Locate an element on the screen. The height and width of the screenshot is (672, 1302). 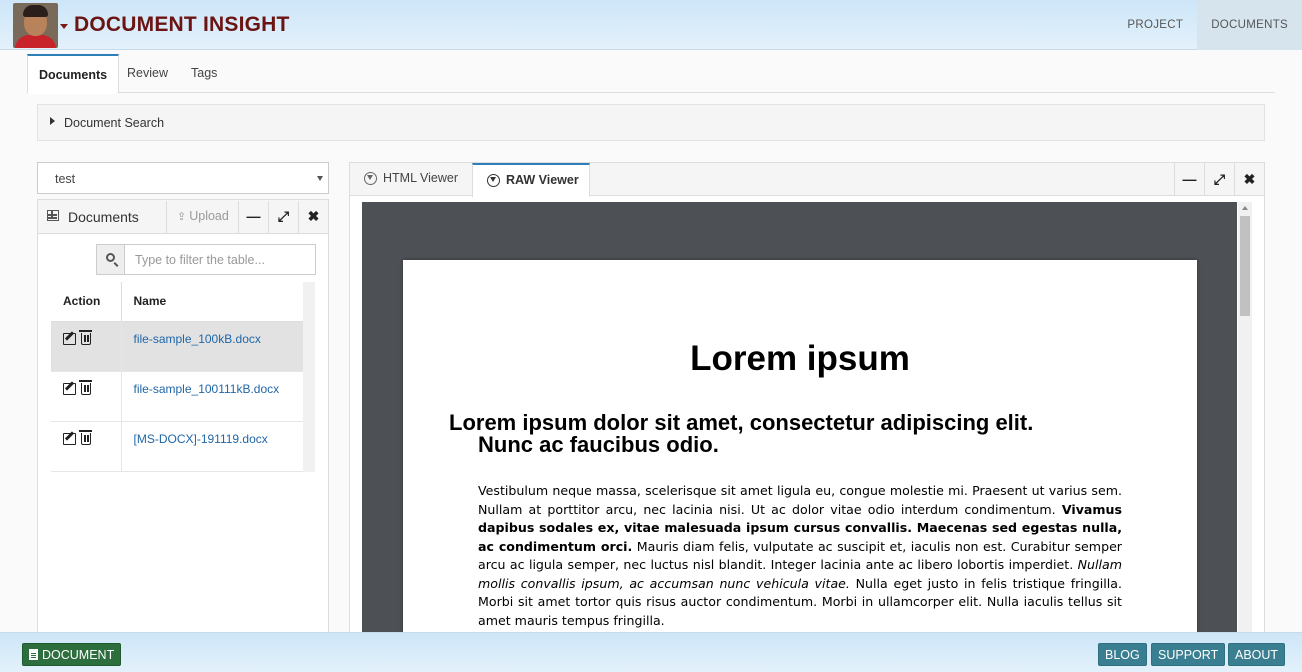
document-heading-line2: Nunc ac faucibus odio. is located at coordinates (598, 444).